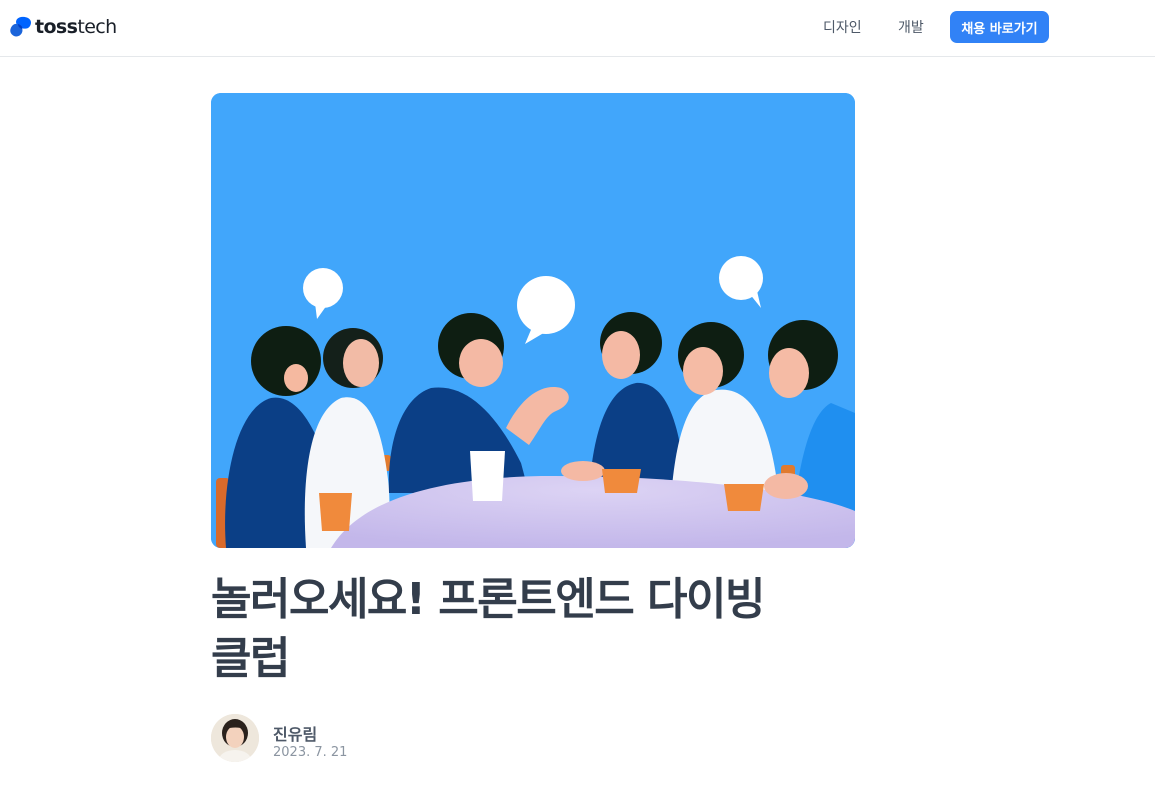  I want to click on nav-design-link: 디자인, so click(842, 27).